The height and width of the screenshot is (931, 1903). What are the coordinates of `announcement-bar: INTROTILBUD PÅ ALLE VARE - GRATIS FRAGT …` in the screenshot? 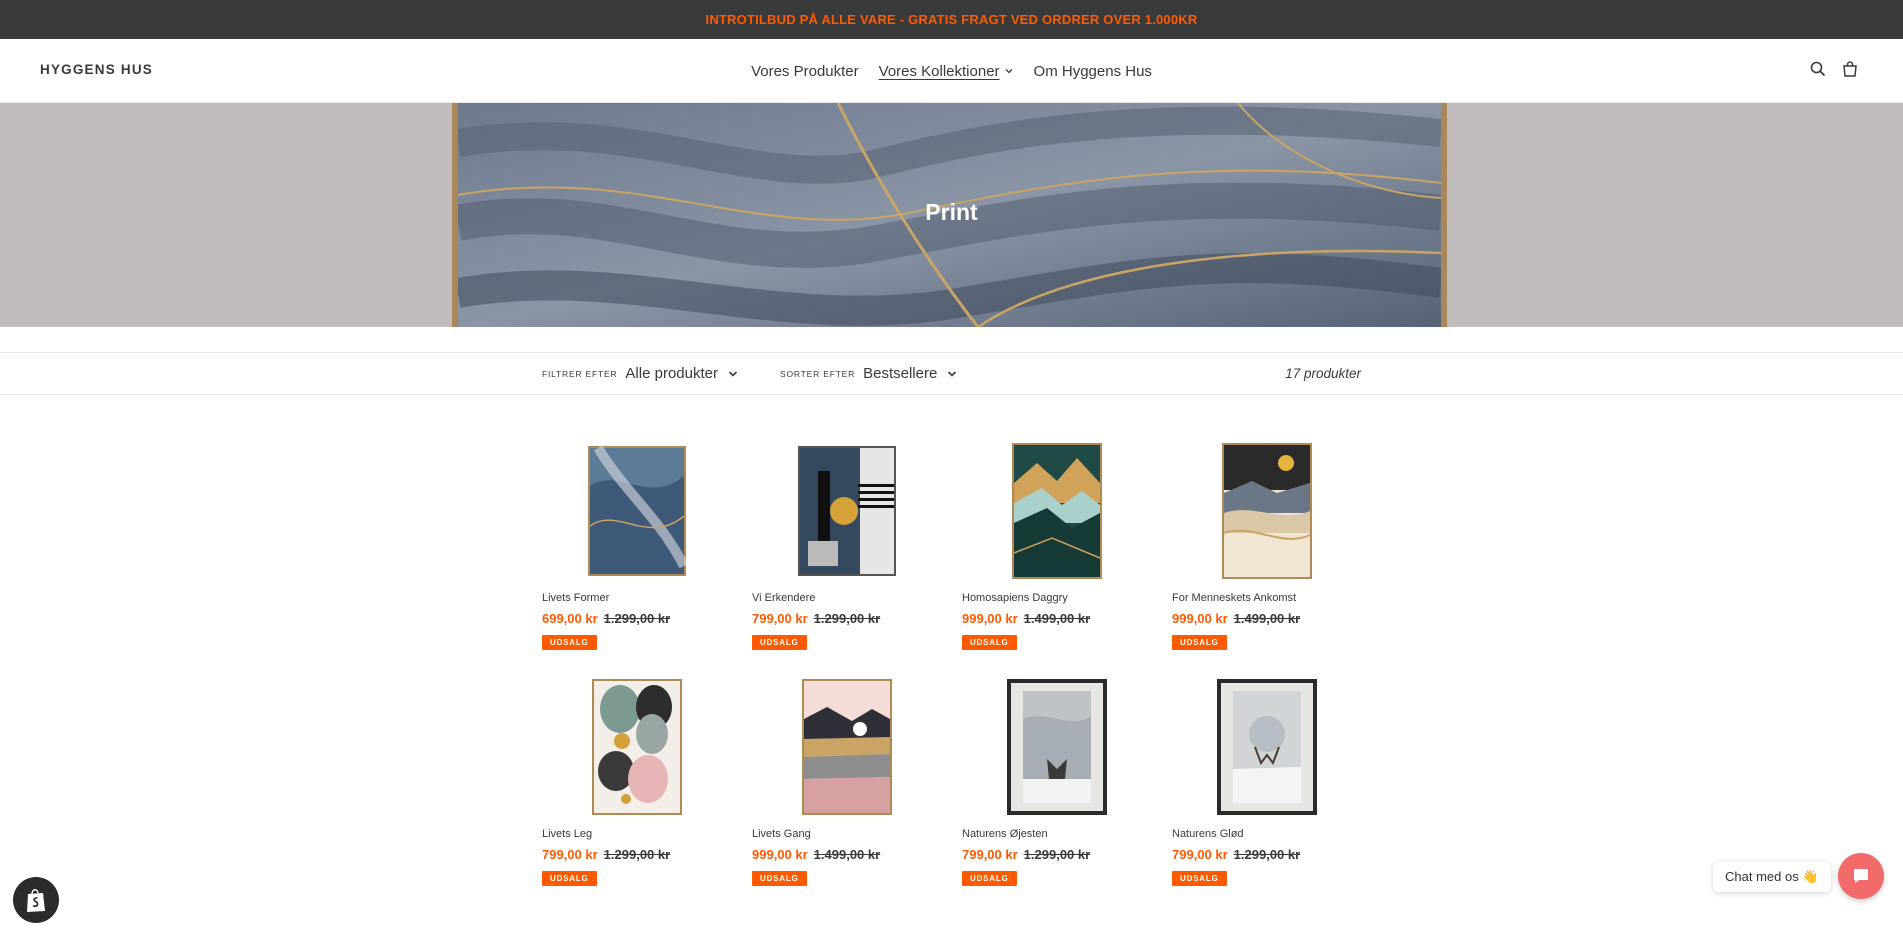 It's located at (951, 19).